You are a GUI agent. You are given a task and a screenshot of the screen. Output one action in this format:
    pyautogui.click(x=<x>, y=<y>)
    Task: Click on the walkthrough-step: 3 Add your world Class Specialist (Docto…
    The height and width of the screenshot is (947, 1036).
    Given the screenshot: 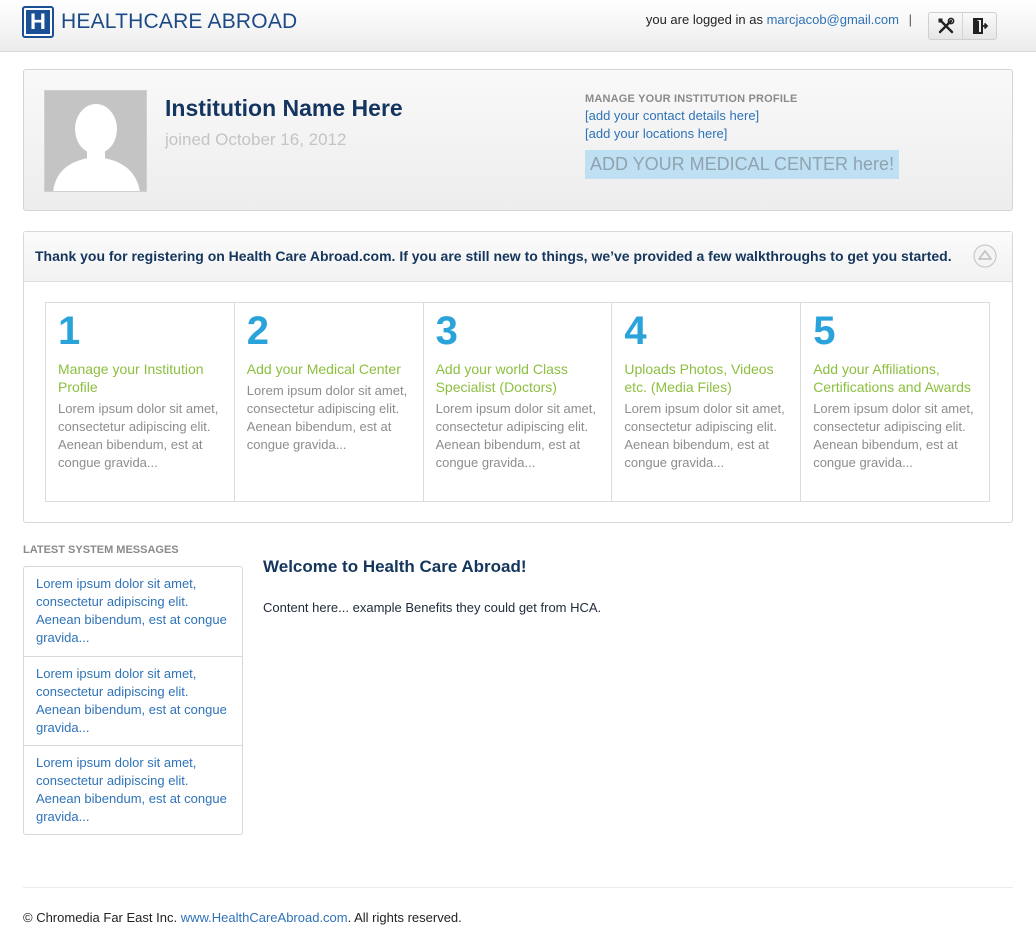 What is the action you would take?
    pyautogui.click(x=517, y=402)
    